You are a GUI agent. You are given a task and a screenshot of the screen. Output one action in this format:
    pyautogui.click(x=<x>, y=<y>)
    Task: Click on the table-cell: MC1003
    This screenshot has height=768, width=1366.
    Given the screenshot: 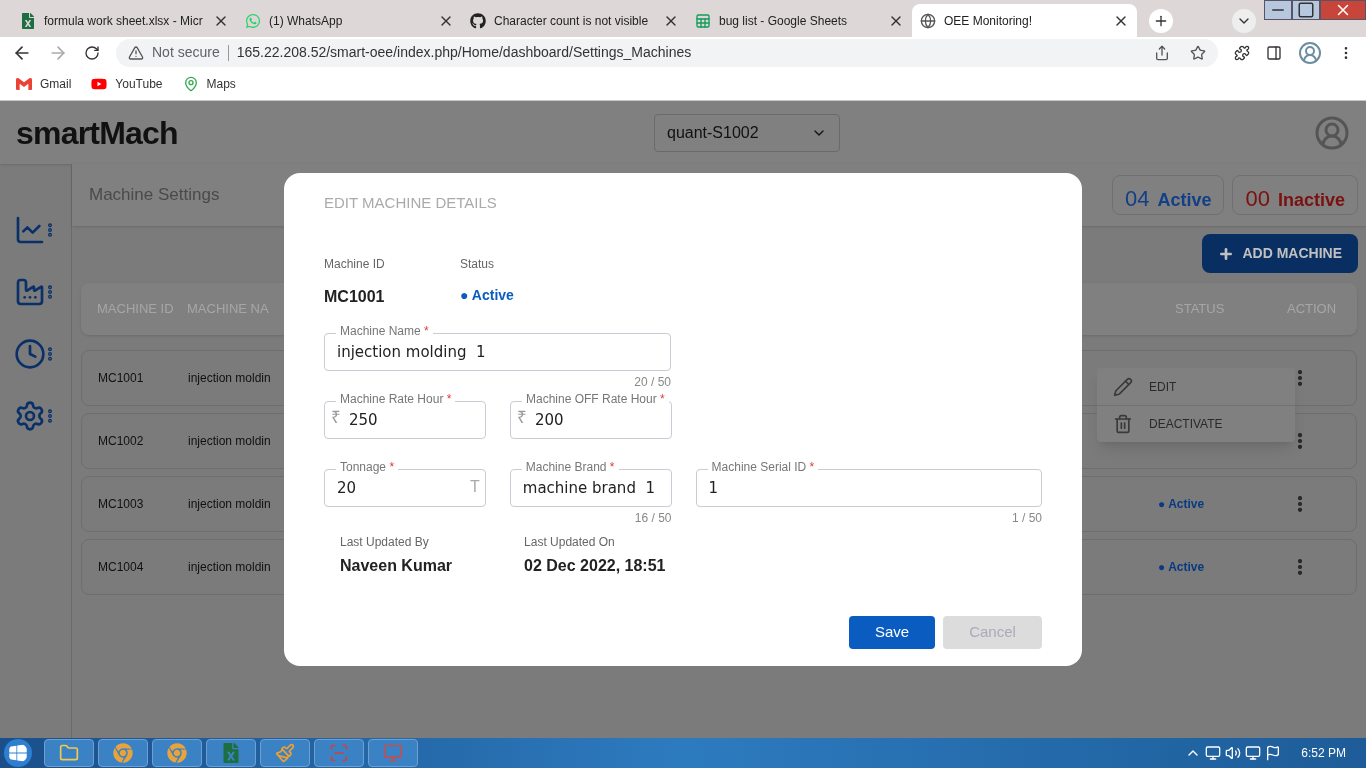 What is the action you would take?
    pyautogui.click(x=121, y=504)
    